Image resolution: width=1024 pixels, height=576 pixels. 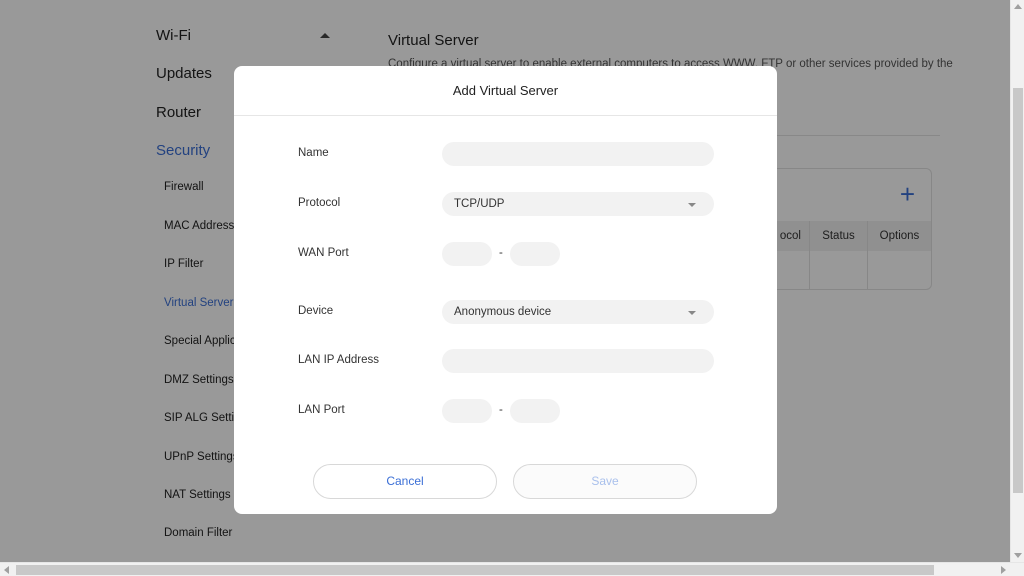 I want to click on name-input, so click(x=578, y=154).